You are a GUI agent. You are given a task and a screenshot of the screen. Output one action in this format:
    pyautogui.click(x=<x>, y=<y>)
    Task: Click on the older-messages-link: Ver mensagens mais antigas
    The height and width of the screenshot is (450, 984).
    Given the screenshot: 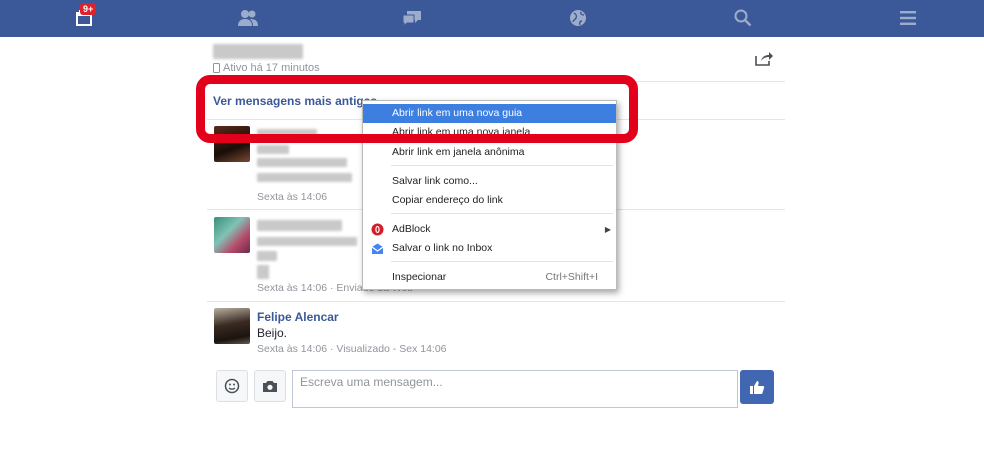 What is the action you would take?
    pyautogui.click(x=295, y=101)
    